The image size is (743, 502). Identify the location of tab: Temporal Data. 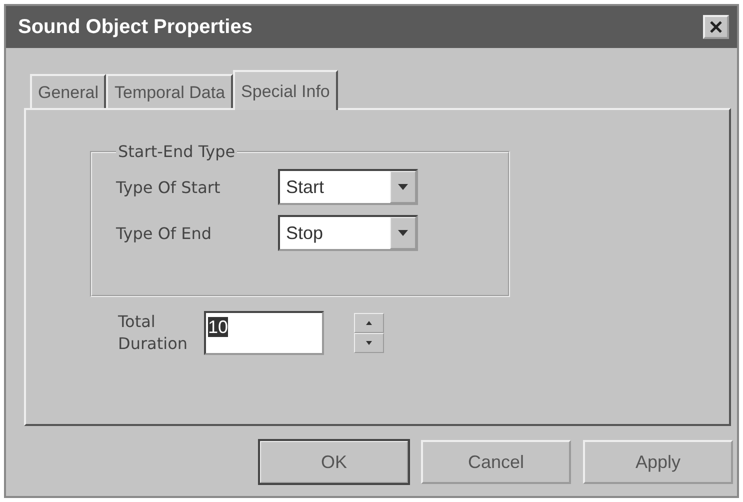
(170, 91).